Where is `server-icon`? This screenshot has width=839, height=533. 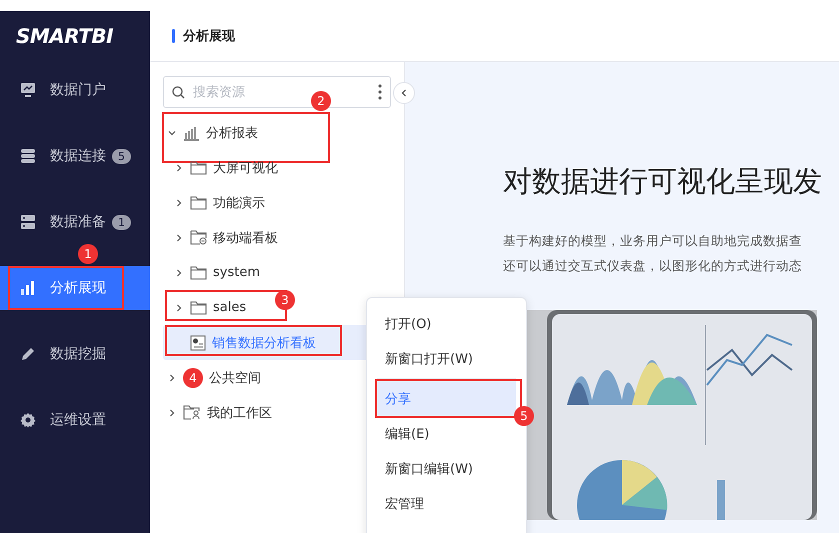
server-icon is located at coordinates (28, 222).